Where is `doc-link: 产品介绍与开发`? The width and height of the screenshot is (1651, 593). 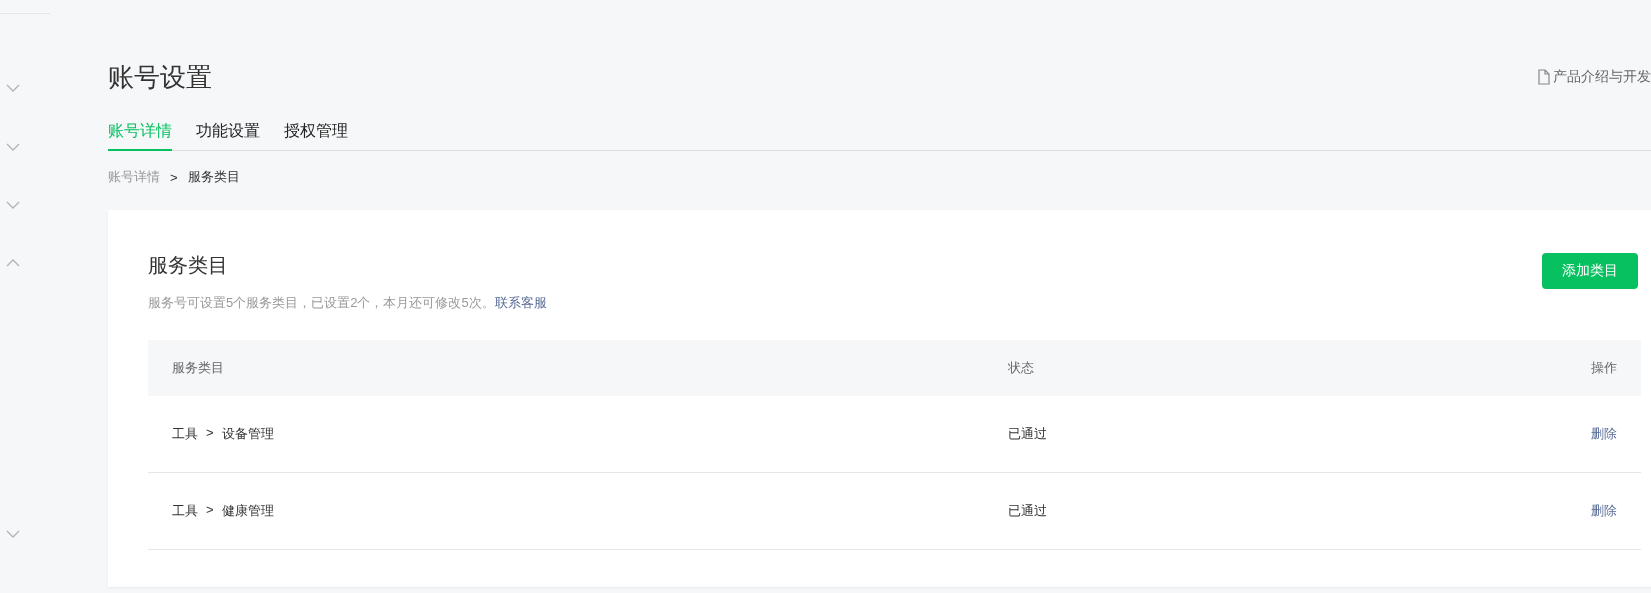 doc-link: 产品介绍与开发 is located at coordinates (1594, 77).